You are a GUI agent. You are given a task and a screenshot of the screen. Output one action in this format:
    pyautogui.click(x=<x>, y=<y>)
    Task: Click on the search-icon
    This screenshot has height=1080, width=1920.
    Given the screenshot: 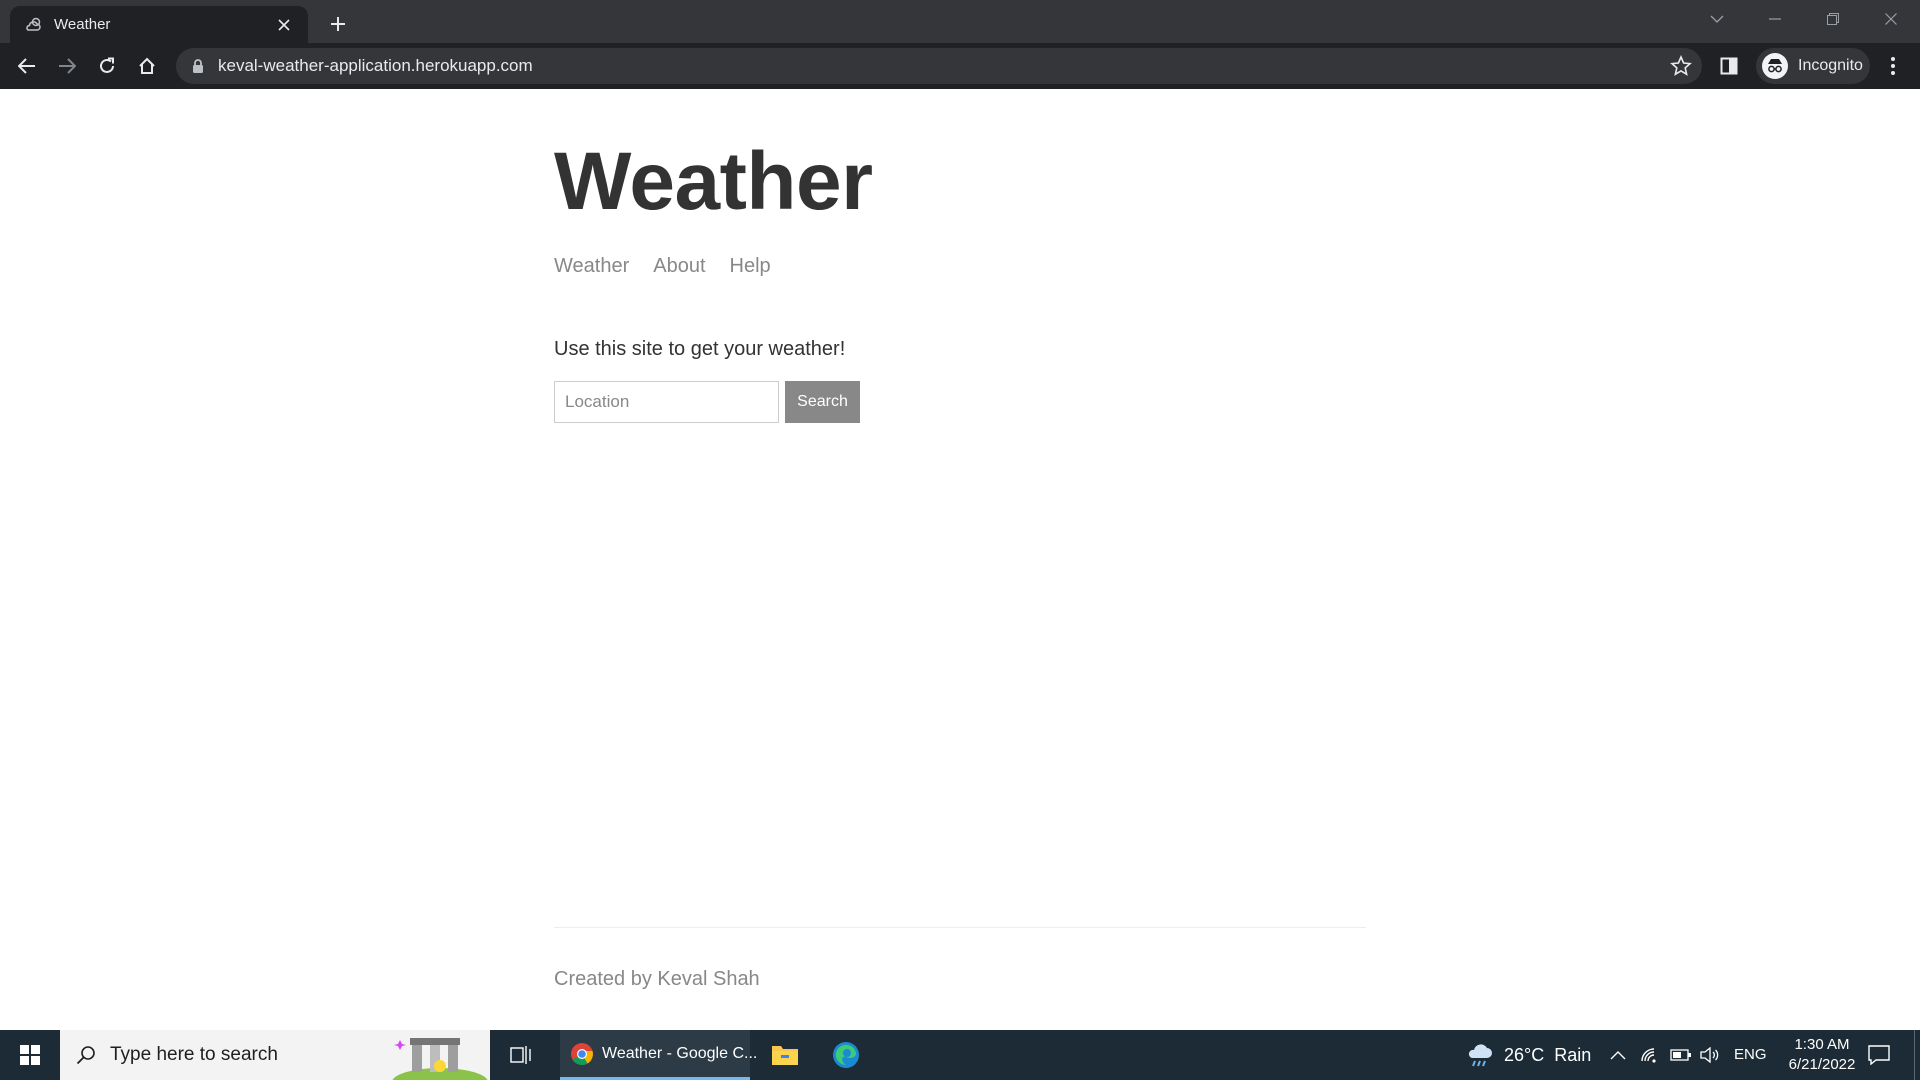 What is the action you would take?
    pyautogui.click(x=86, y=1055)
    